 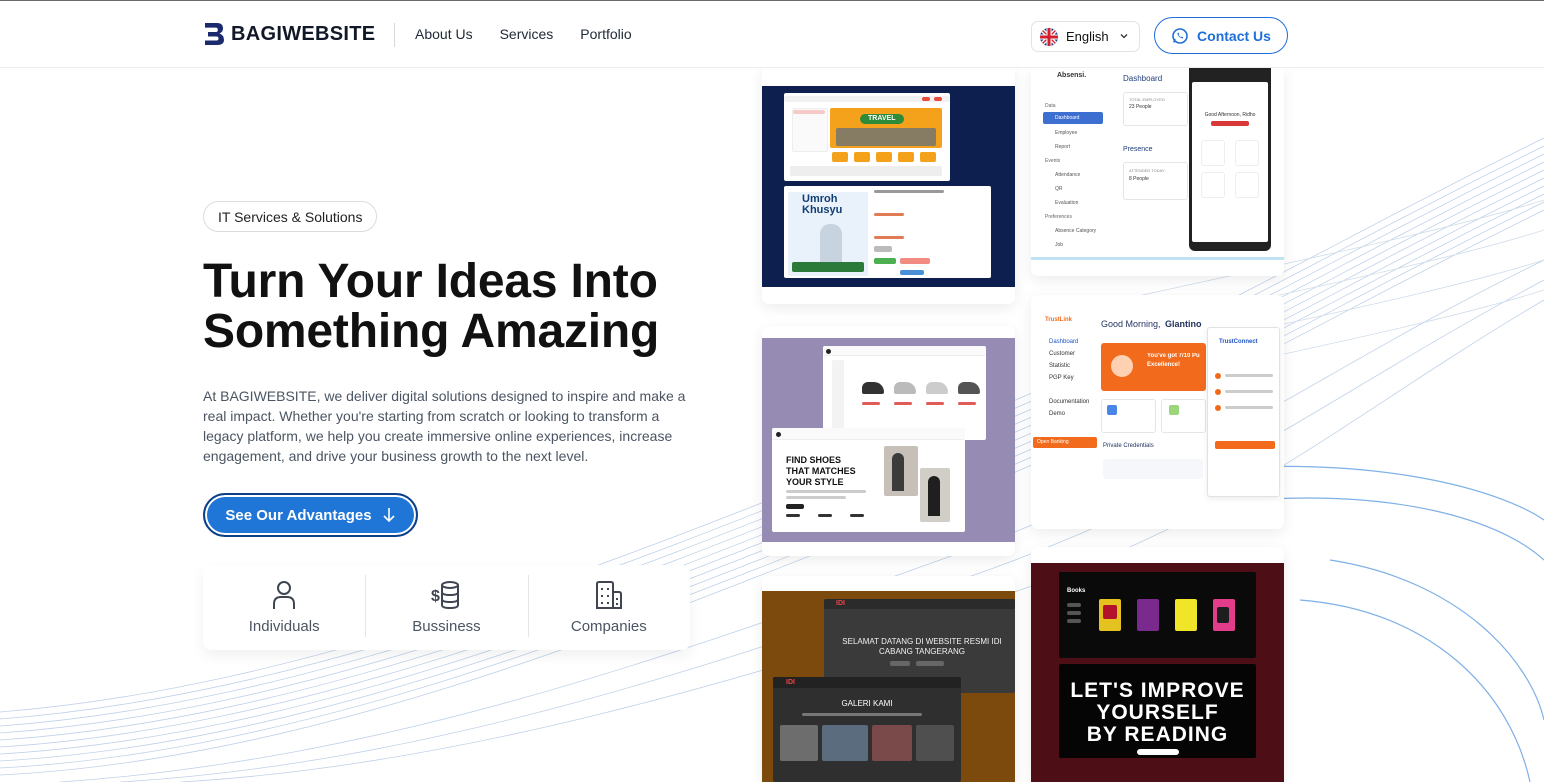 What do you see at coordinates (527, 34) in the screenshot?
I see `nav-services: Services` at bounding box center [527, 34].